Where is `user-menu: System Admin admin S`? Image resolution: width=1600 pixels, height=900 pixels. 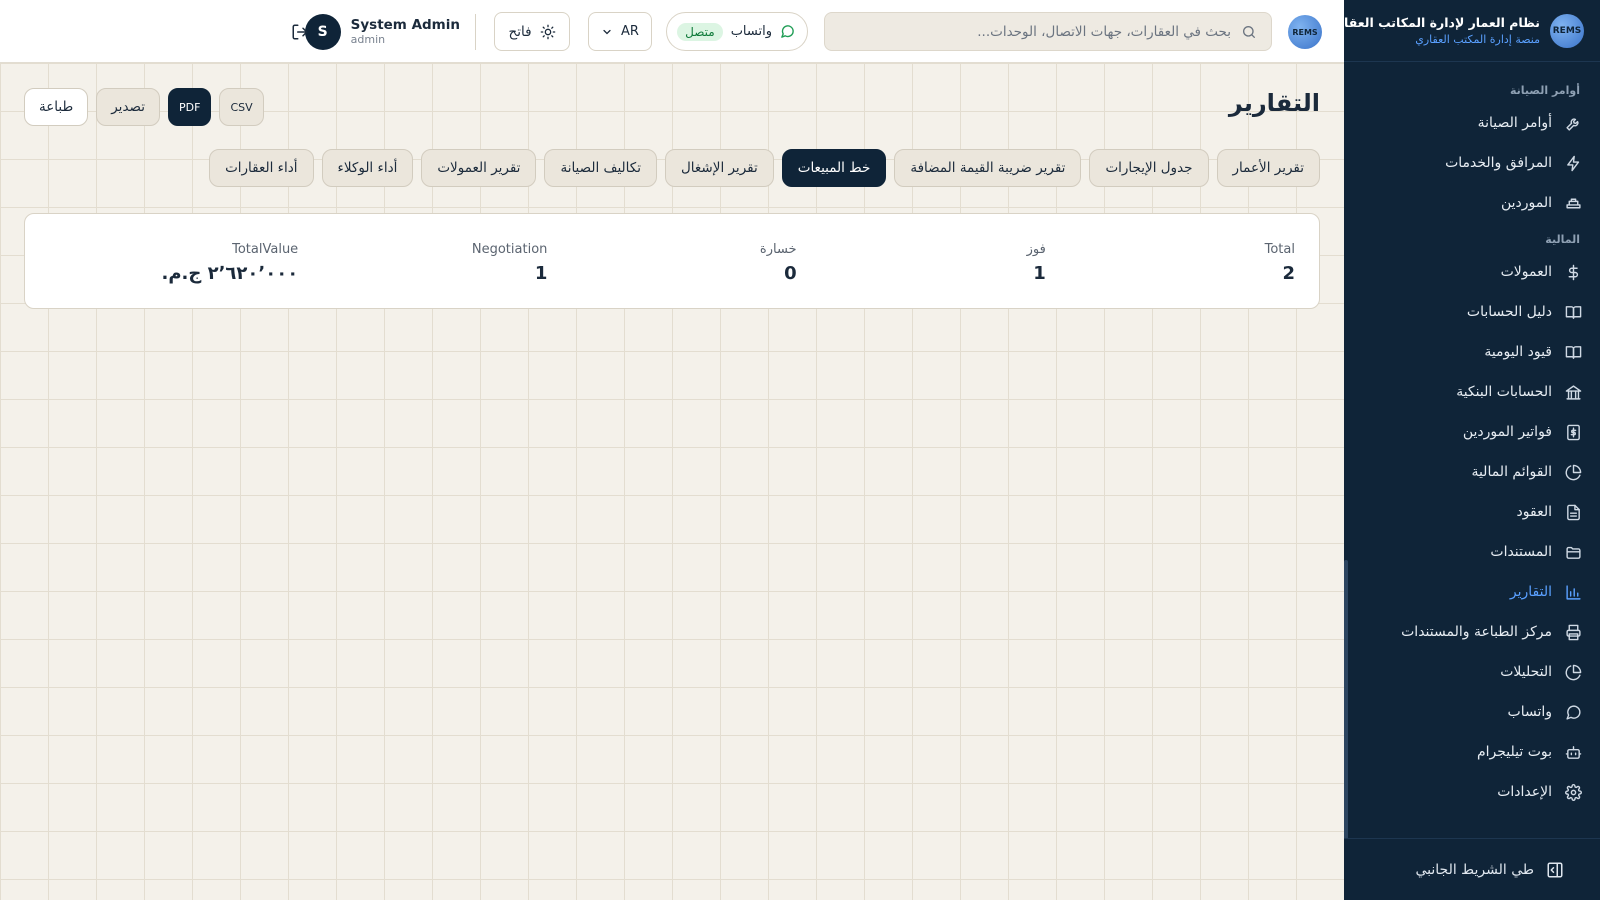 user-menu: System Admin admin S is located at coordinates (382, 31).